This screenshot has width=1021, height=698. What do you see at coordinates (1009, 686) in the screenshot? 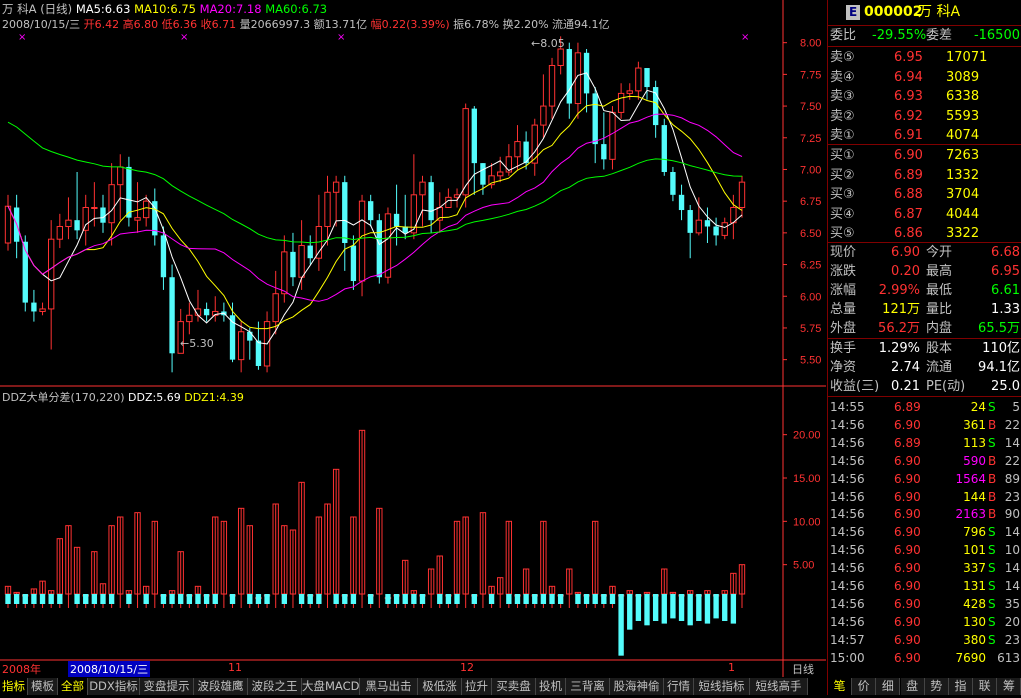
I see `bottom-tab: 筹` at bounding box center [1009, 686].